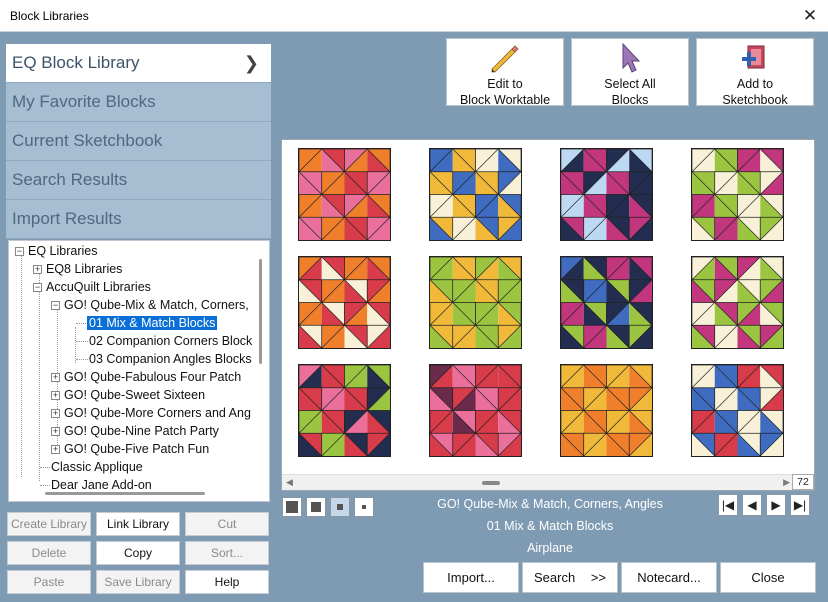 This screenshot has width=828, height=602. Describe the element at coordinates (550, 526) in the screenshot. I see `sublibrary-name: 01 Mix & Match Blocks` at that location.